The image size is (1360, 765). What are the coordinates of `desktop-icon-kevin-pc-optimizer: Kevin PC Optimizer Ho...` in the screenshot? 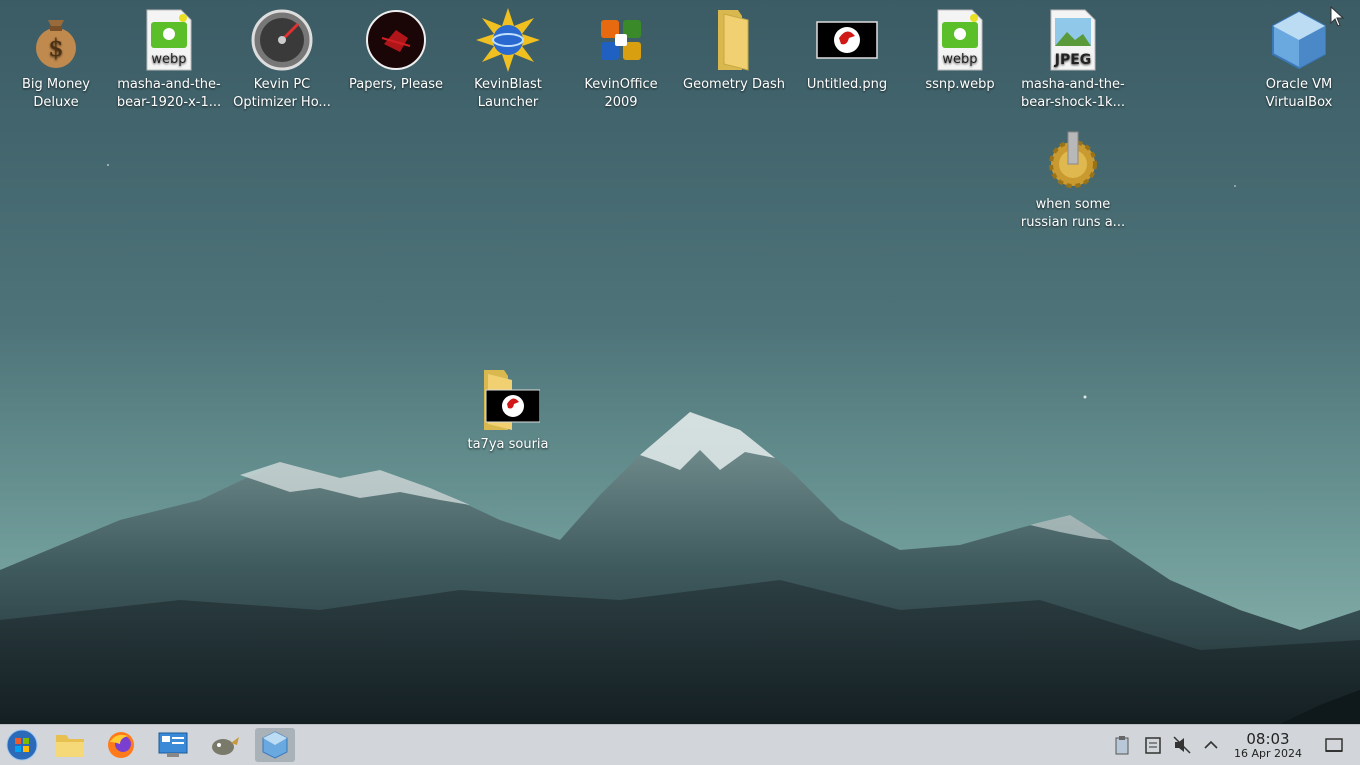 It's located at (282, 60).